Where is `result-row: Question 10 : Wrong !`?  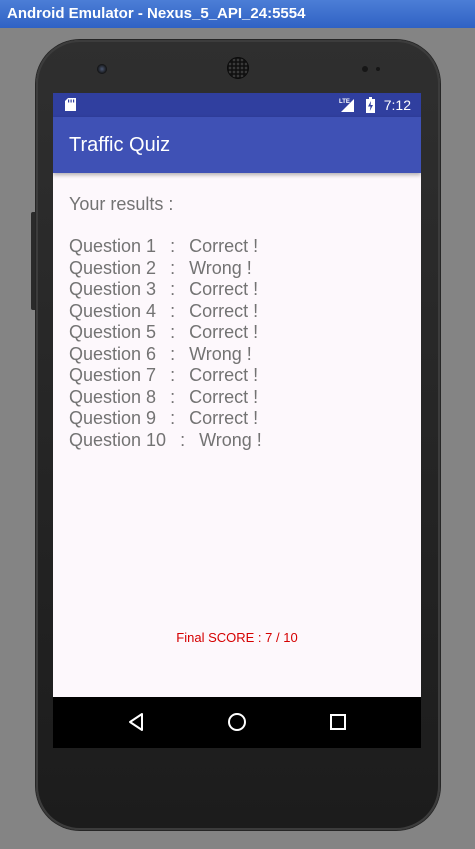 result-row: Question 10 : Wrong ! is located at coordinates (165, 441).